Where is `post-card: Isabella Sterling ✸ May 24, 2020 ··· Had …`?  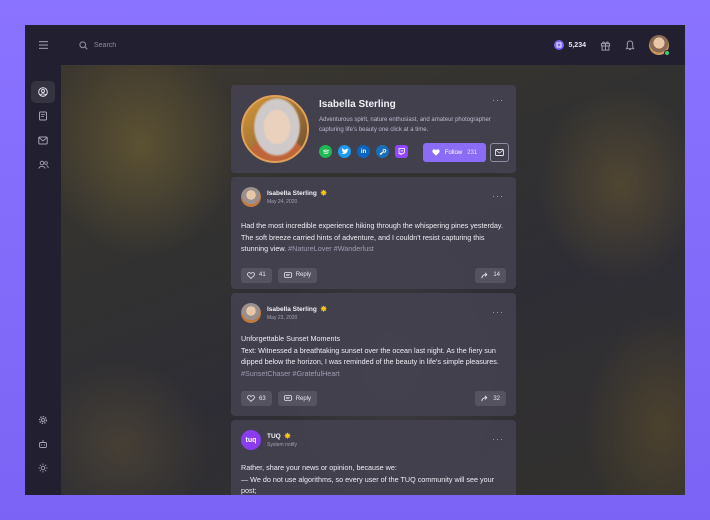
post-card: Isabella Sterling ✸ May 24, 2020 ··· Had … is located at coordinates (373, 233).